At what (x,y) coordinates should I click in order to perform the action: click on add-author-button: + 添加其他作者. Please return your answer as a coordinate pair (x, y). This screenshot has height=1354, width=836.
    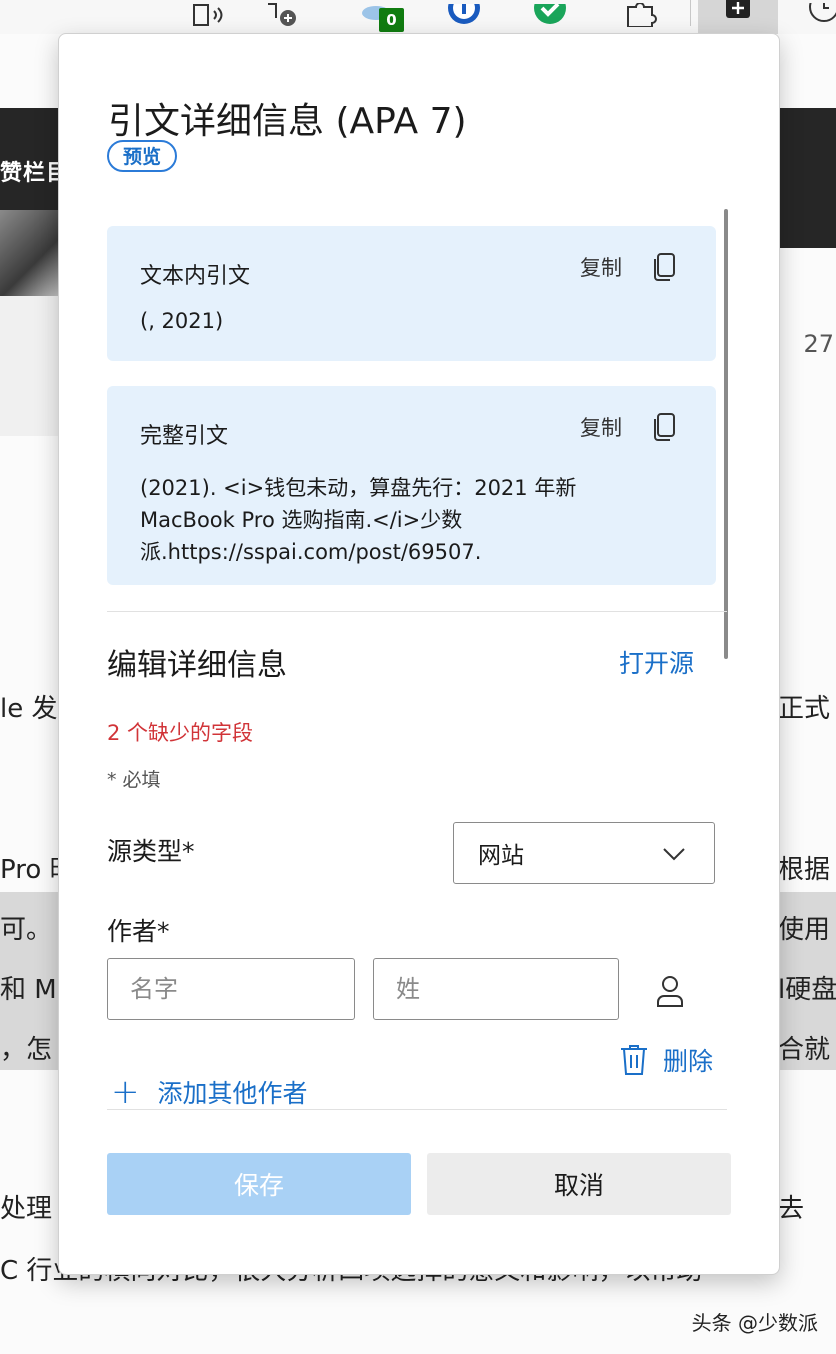
    Looking at the image, I should click on (209, 1092).